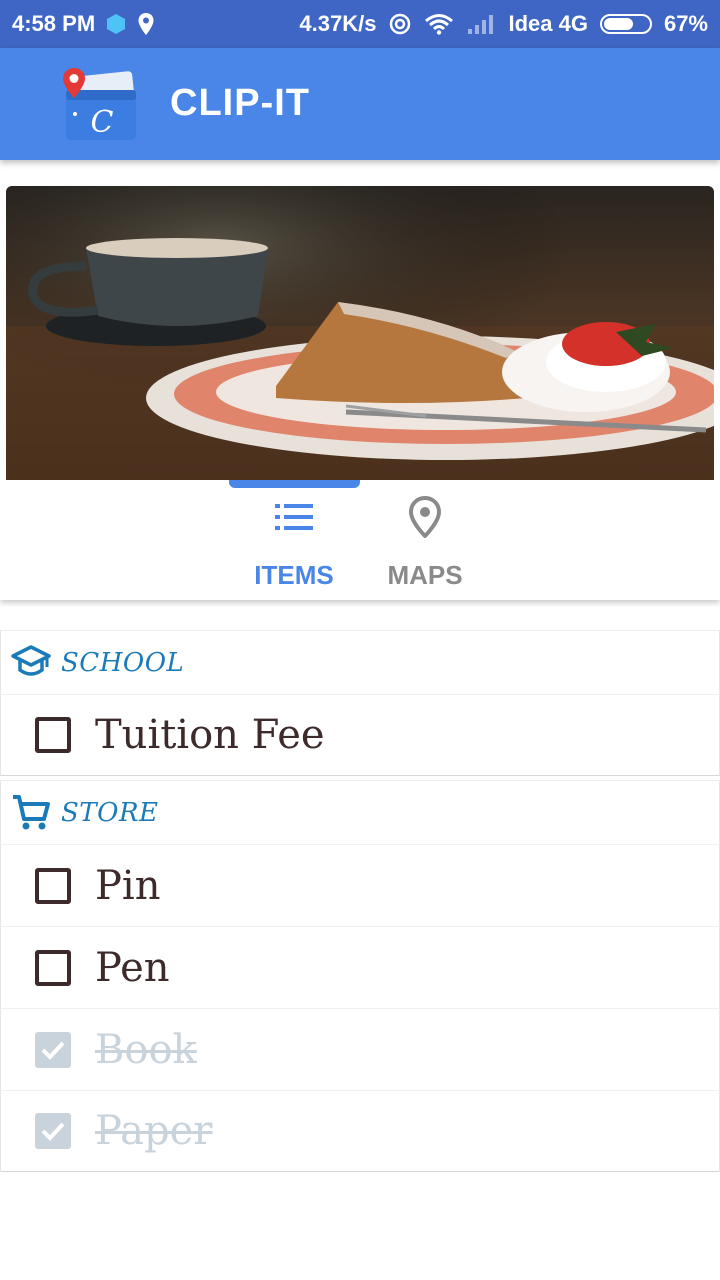  I want to click on status-bar: 4:58 PM 4.37K/s Idea 4G 67%, so click(360, 24).